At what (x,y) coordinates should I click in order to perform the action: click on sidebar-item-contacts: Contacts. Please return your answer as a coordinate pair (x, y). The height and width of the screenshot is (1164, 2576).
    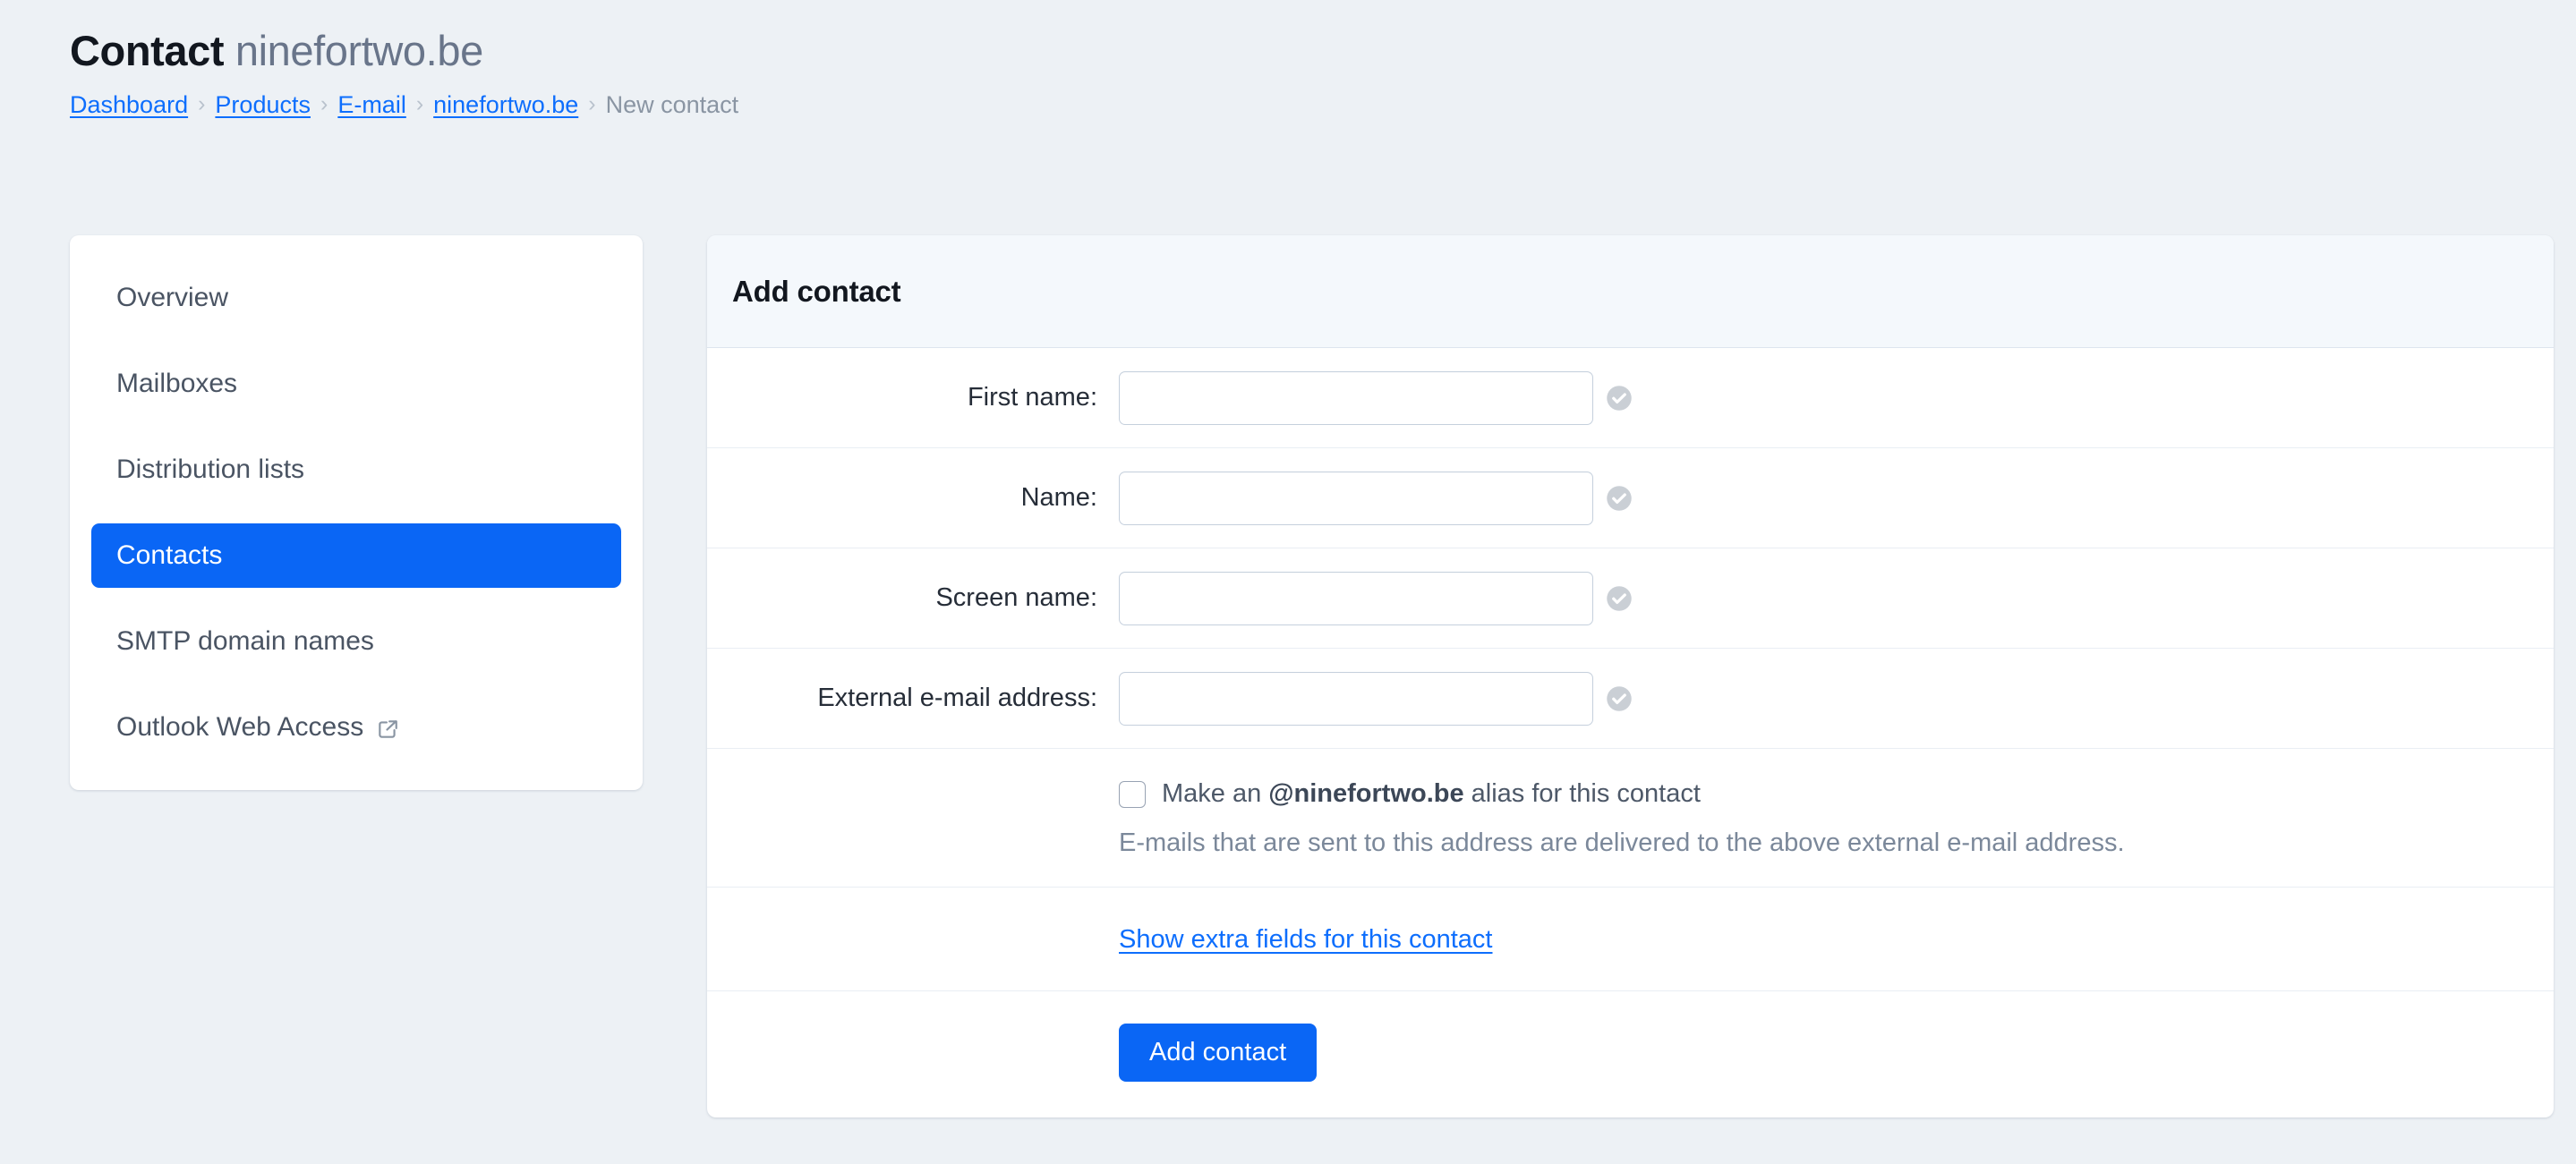
    Looking at the image, I should click on (356, 556).